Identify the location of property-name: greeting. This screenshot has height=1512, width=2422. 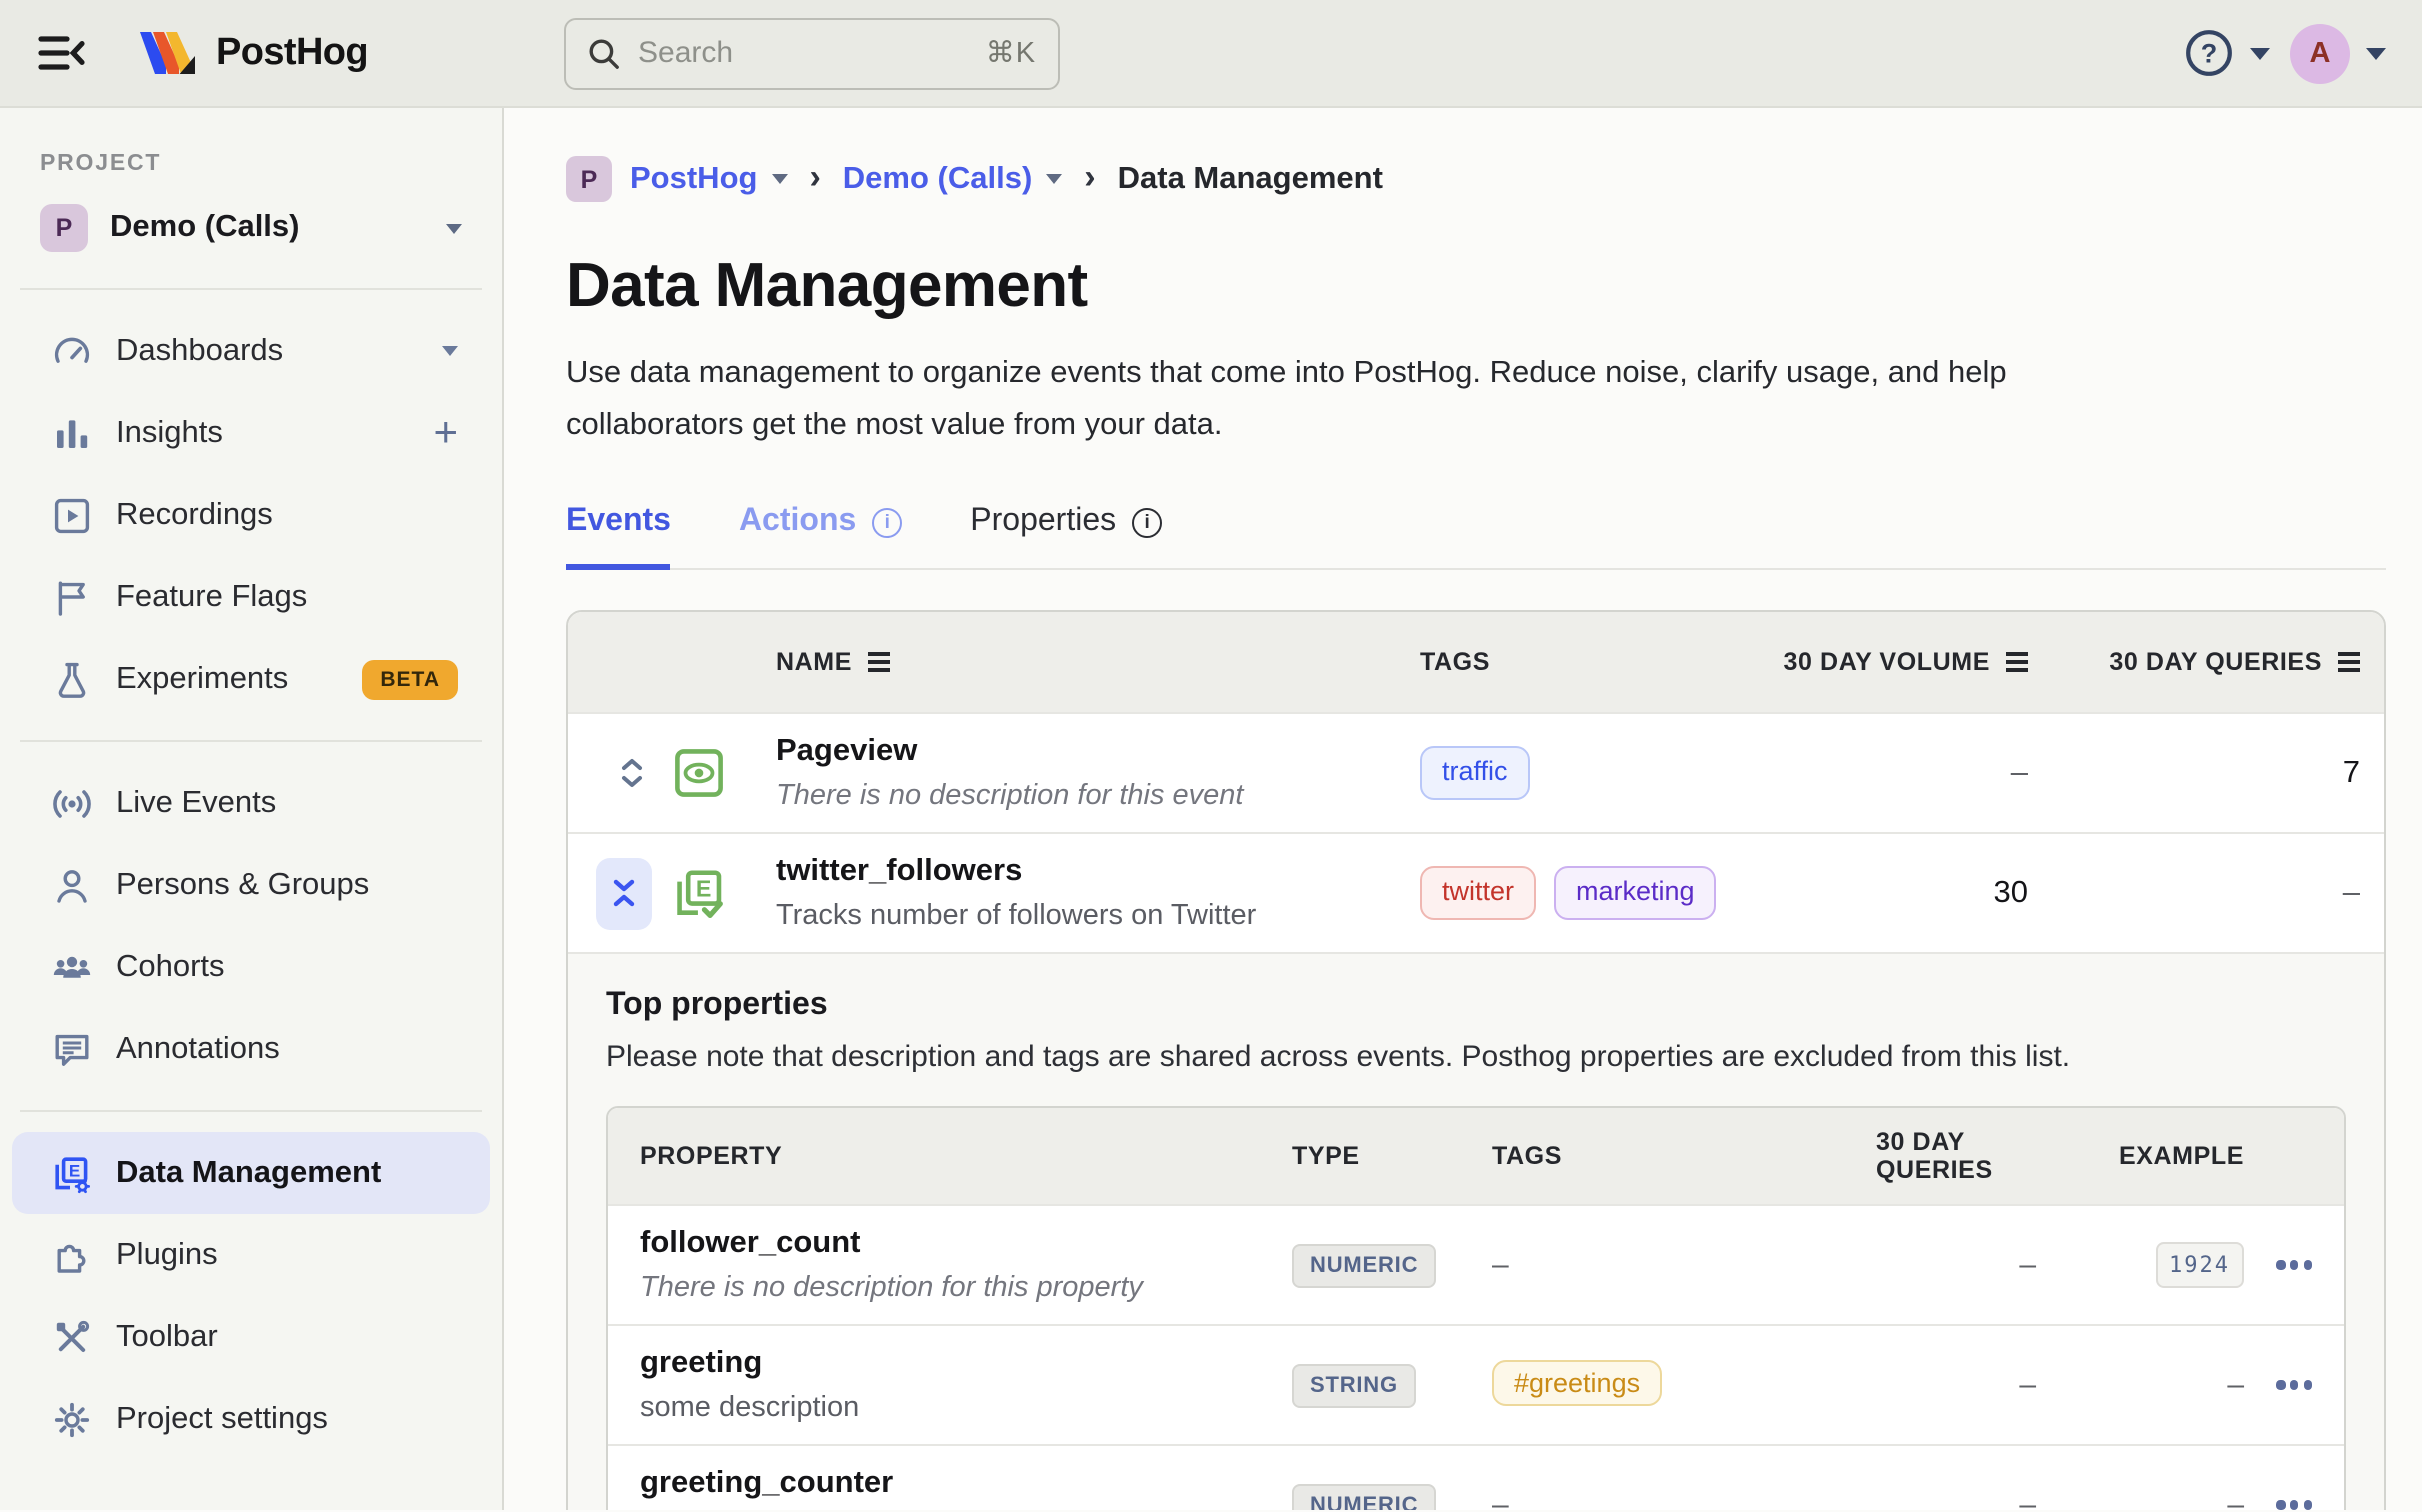
(701, 1363).